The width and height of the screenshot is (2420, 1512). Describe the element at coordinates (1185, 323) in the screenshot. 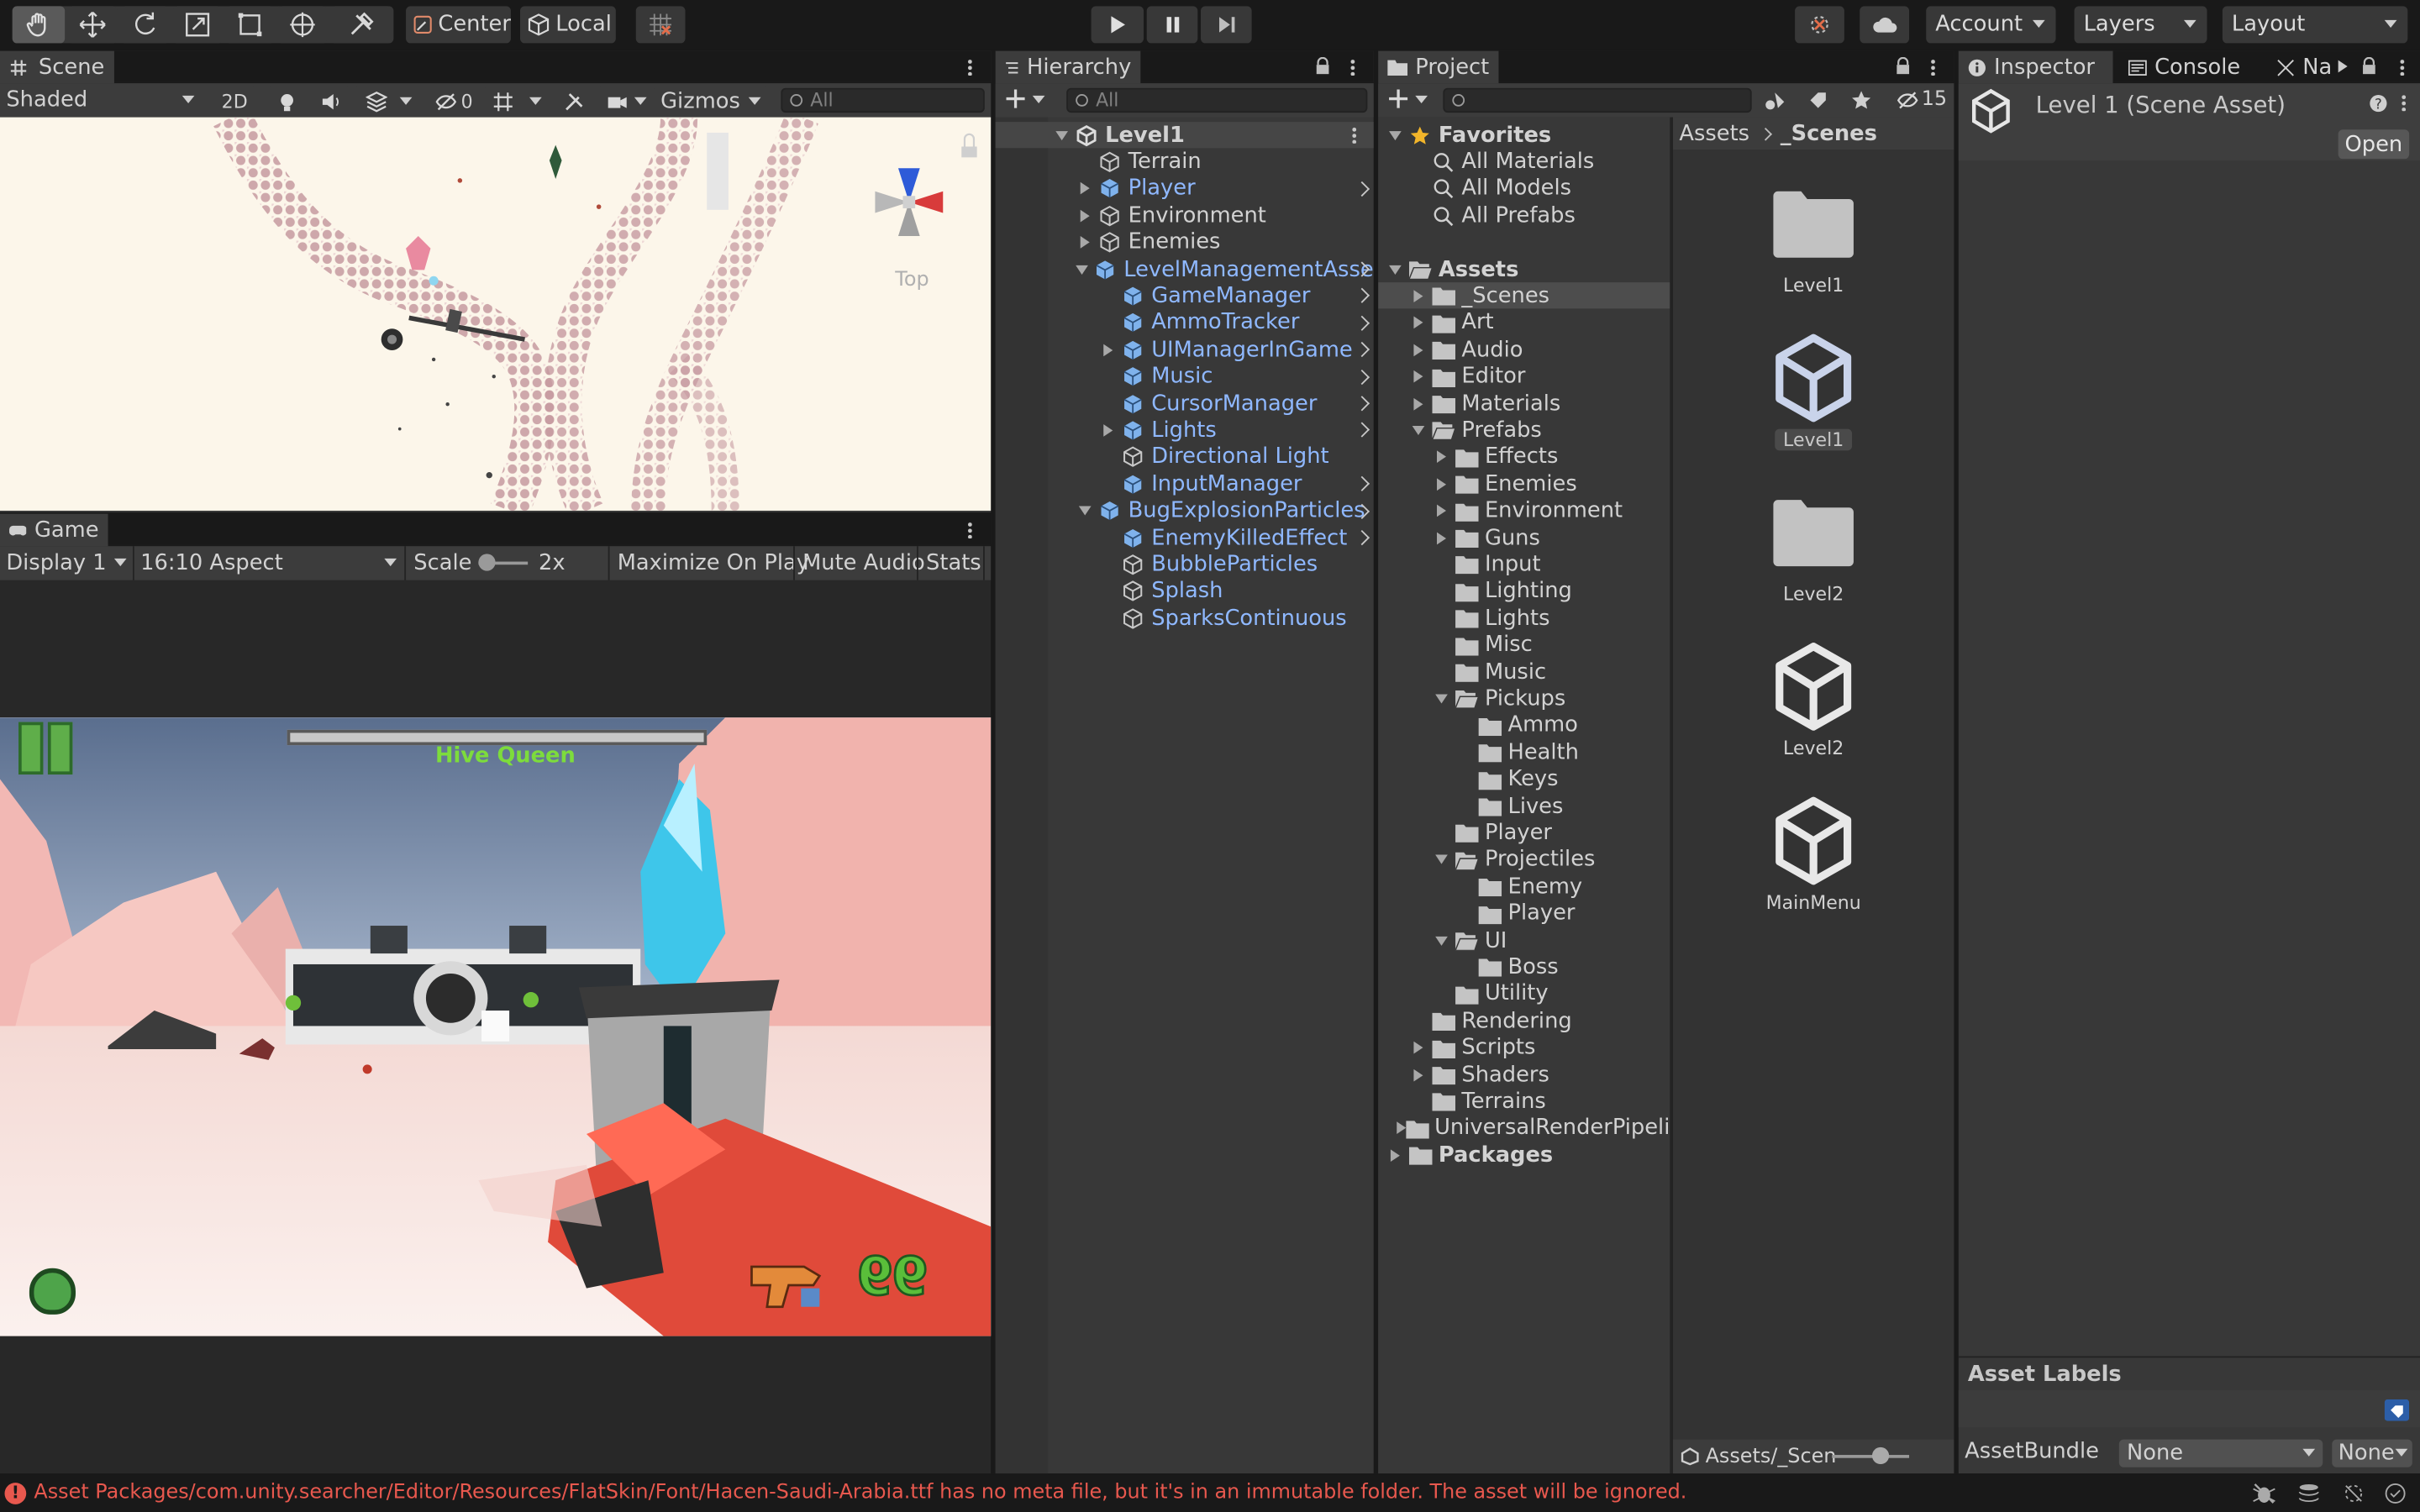

I see `hierarchy-item: AmmoTracker` at that location.